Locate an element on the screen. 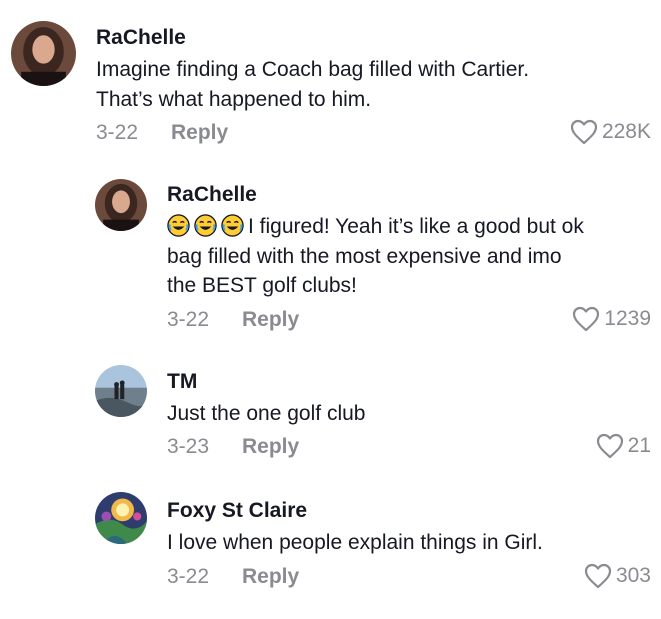 The width and height of the screenshot is (661, 619). comment-username: Foxy St Claire is located at coordinates (237, 511).